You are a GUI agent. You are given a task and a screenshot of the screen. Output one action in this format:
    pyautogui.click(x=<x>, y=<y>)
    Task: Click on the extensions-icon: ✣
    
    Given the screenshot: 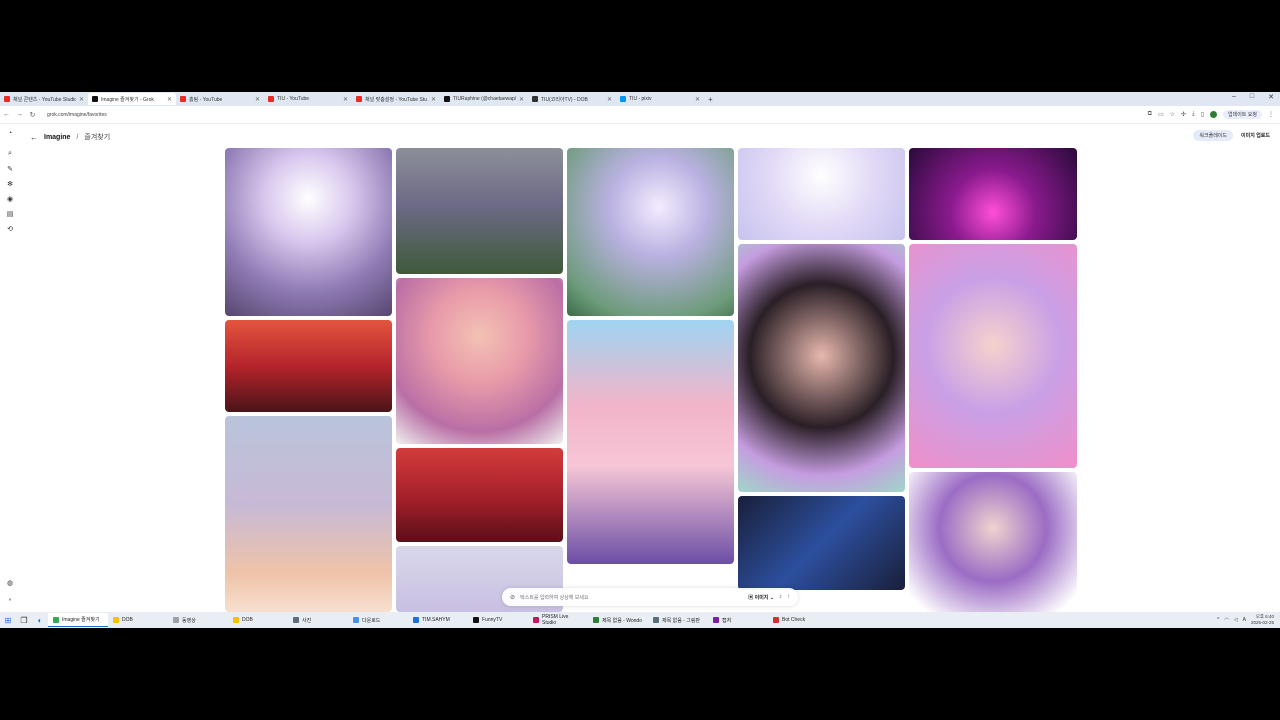 What is the action you would take?
    pyautogui.click(x=1183, y=114)
    